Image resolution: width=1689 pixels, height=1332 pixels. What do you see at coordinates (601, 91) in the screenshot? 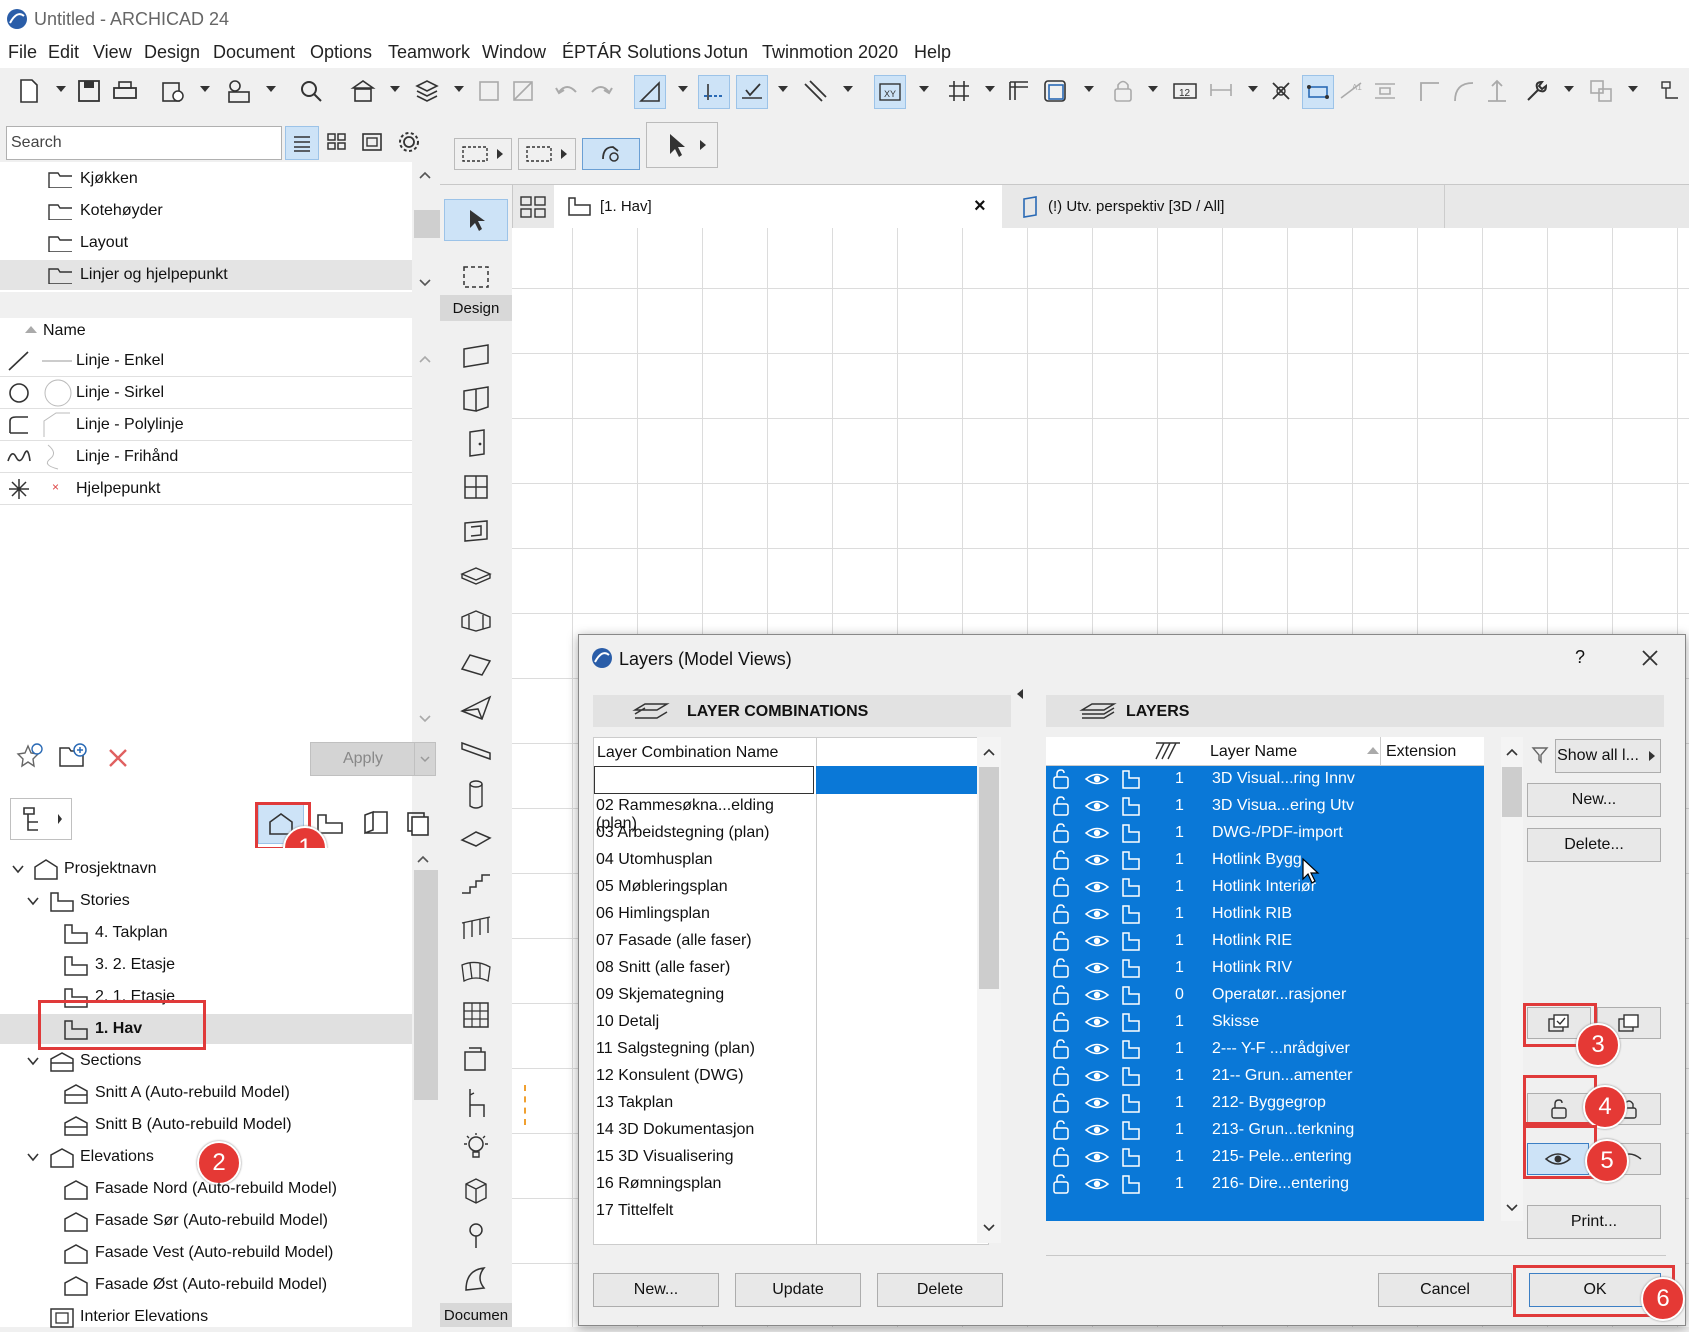
I see `redo-icon` at bounding box center [601, 91].